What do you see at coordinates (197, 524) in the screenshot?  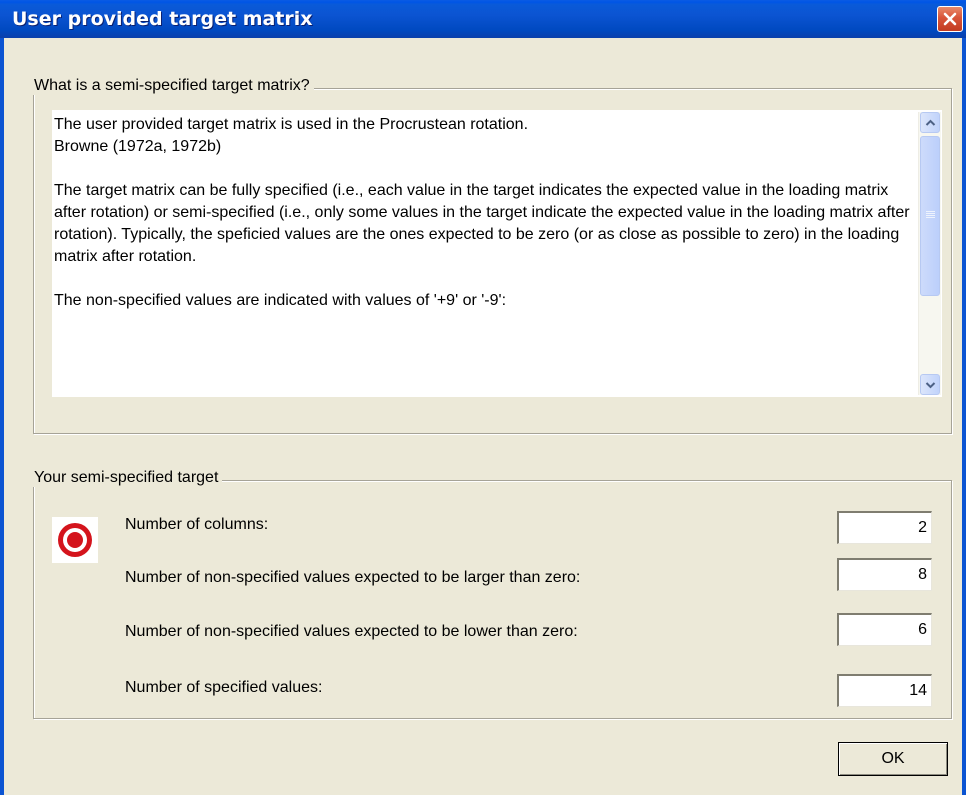 I see `columns-label: Number of columns:` at bounding box center [197, 524].